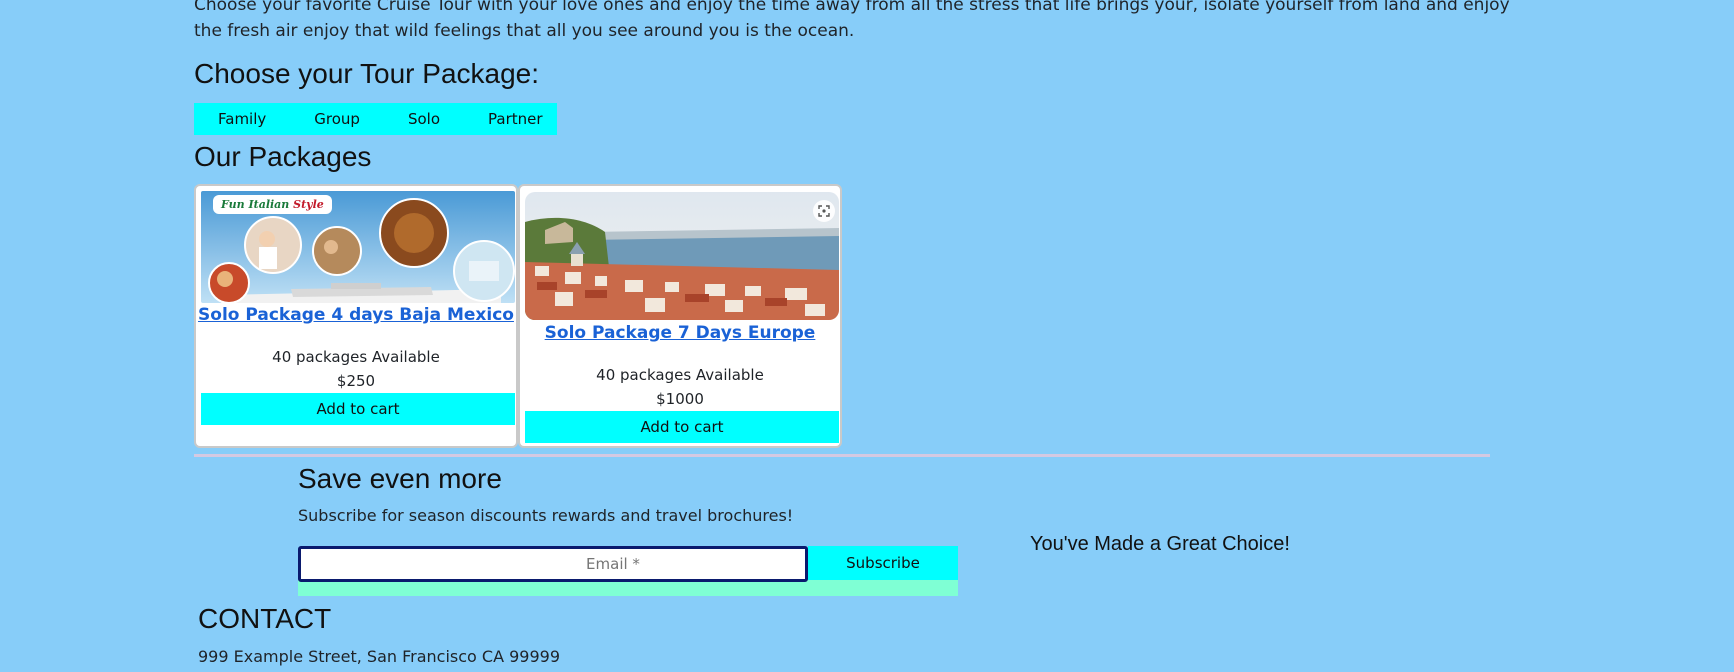  I want to click on tab-partner: Partner, so click(515, 119).